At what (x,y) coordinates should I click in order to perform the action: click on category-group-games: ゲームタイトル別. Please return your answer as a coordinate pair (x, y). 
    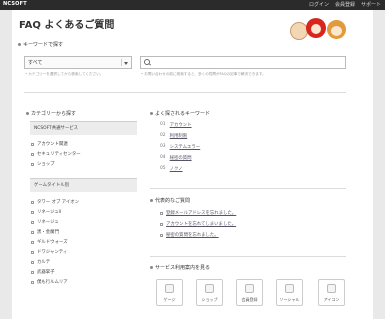
    Looking at the image, I should click on (83, 185).